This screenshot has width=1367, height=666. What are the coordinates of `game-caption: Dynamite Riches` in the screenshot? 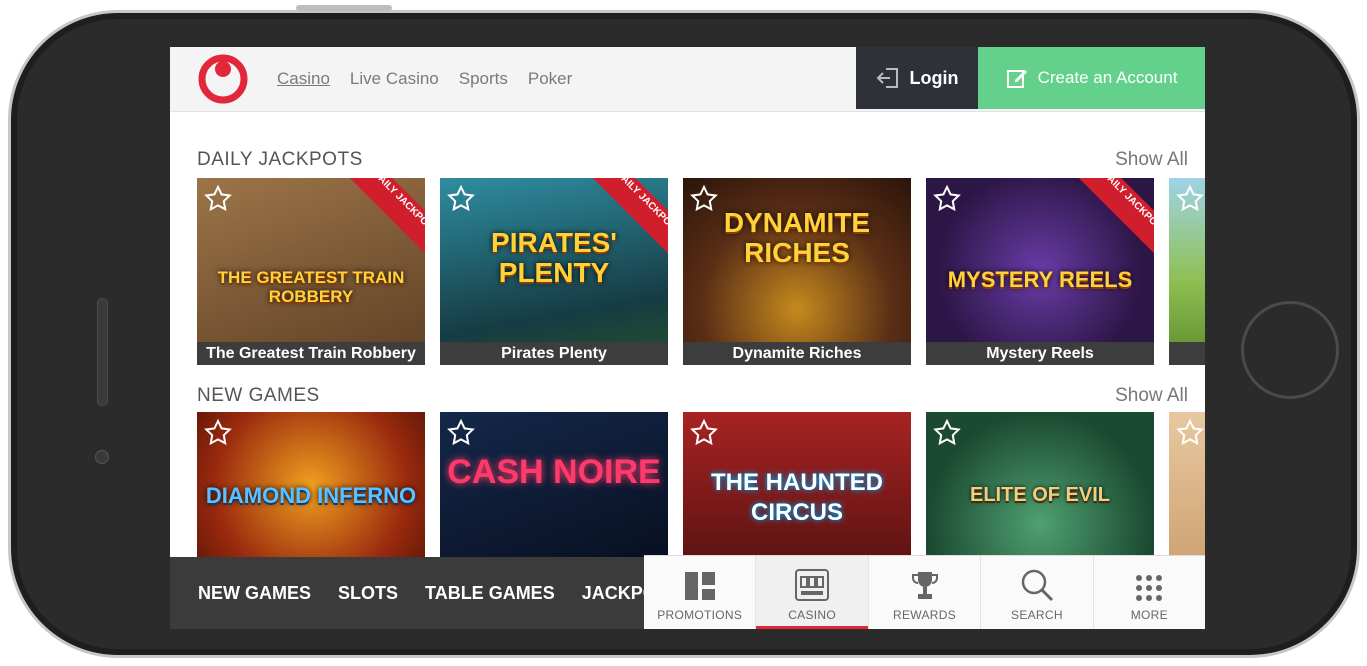 It's located at (797, 353).